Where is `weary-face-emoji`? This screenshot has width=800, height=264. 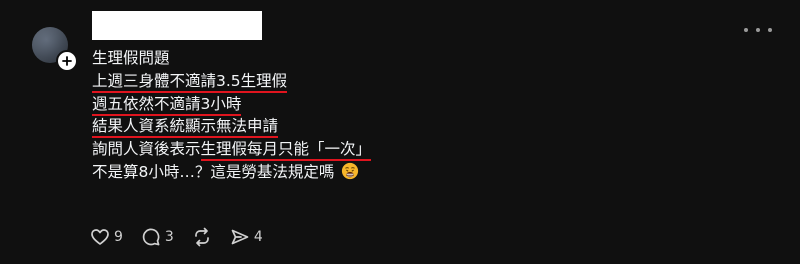 weary-face-emoji is located at coordinates (350, 171).